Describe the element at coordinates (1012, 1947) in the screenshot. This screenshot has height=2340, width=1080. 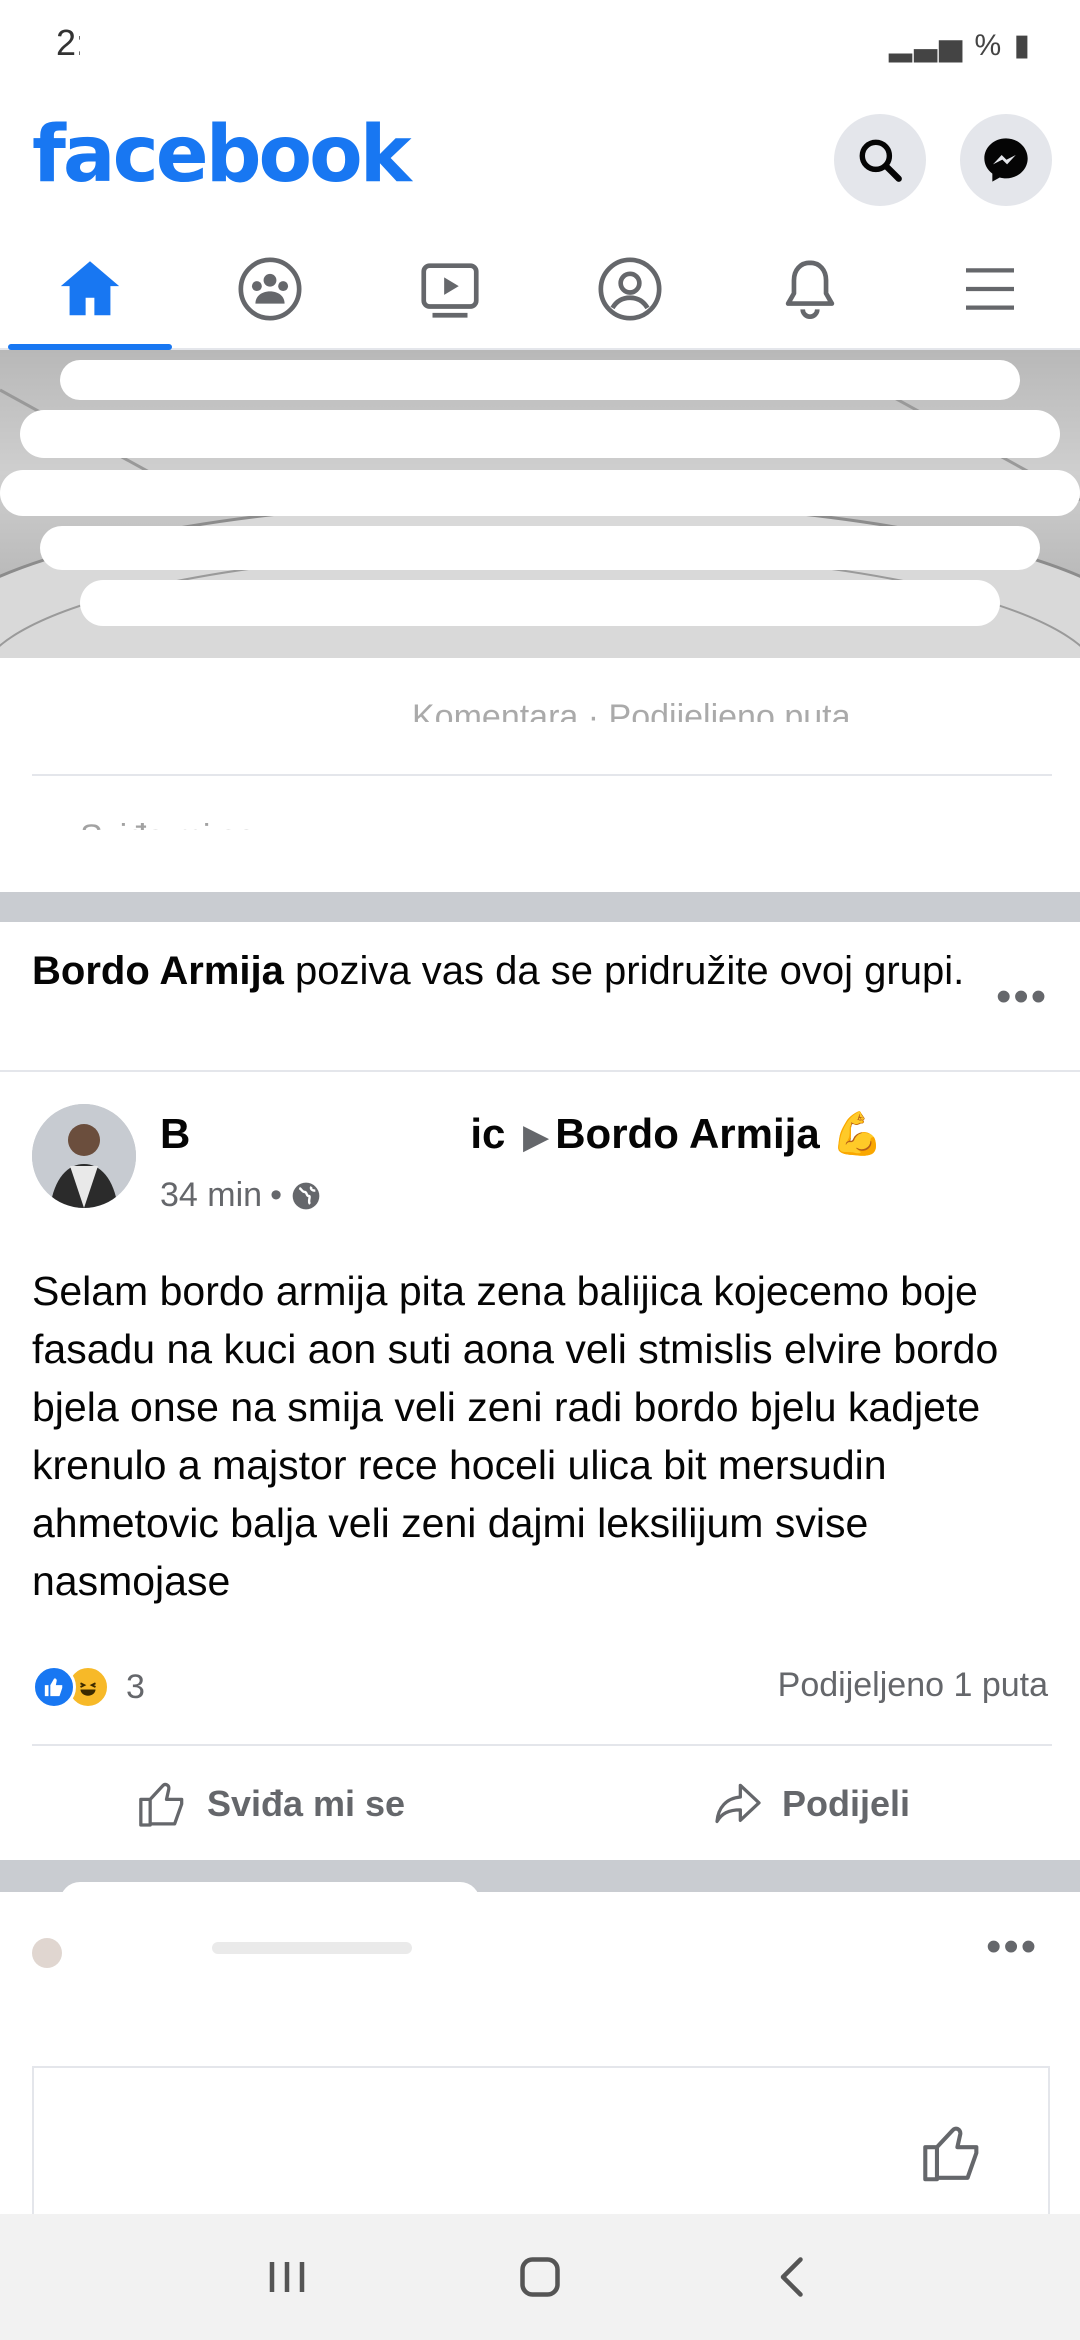
I see `post-more-button: •••` at that location.